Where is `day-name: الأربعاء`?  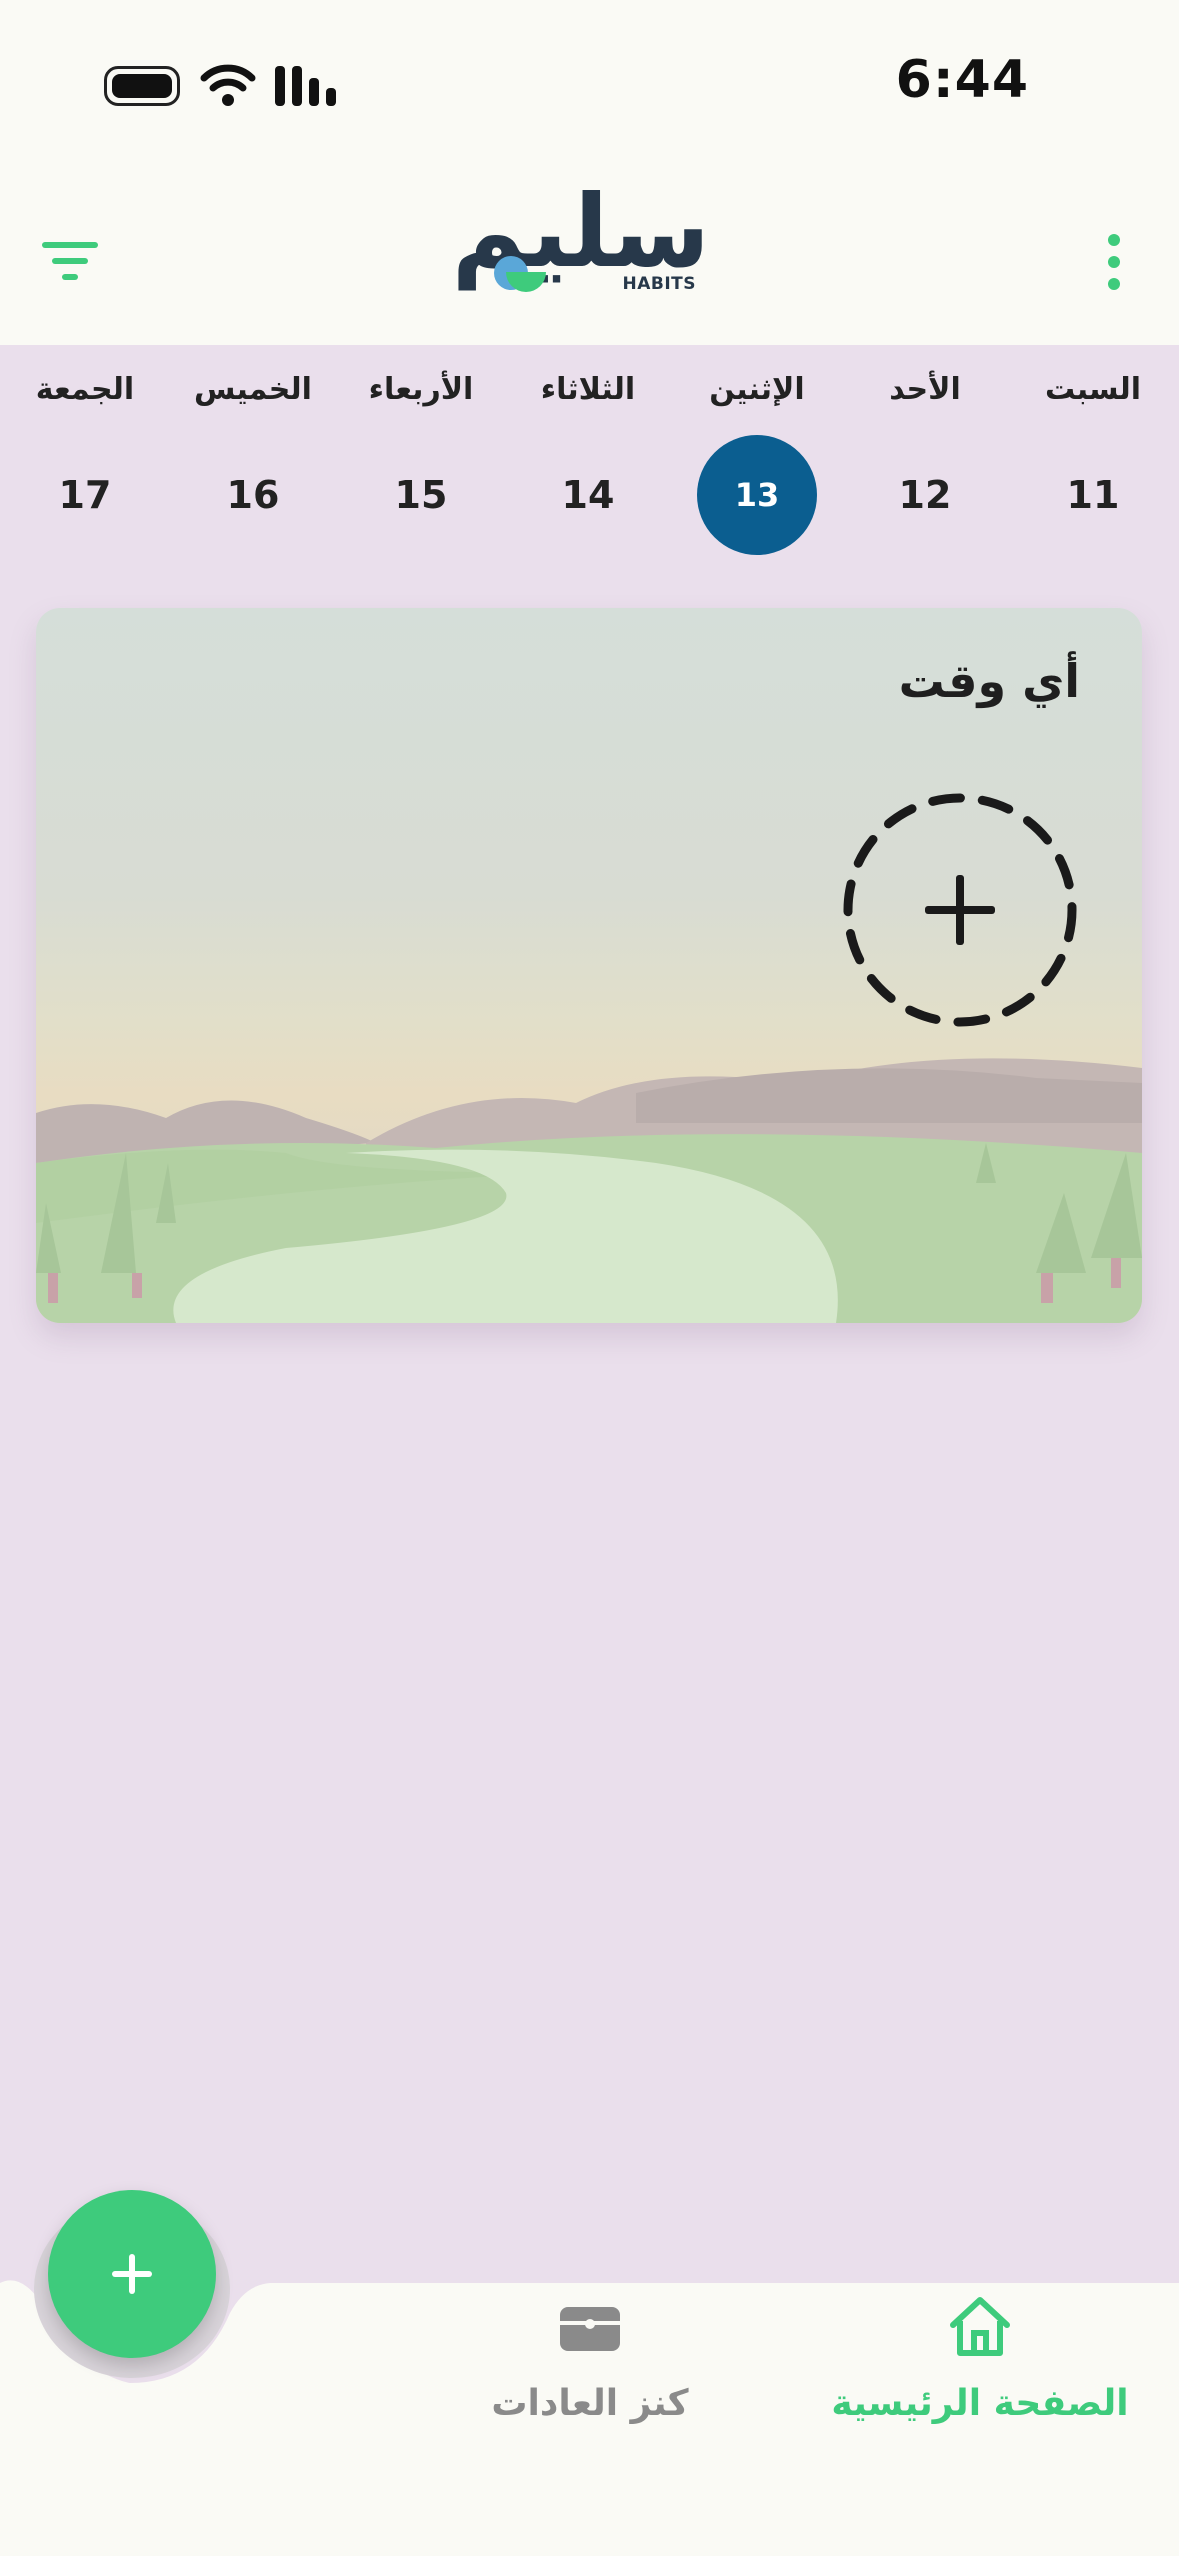 day-name: الأربعاء is located at coordinates (421, 389).